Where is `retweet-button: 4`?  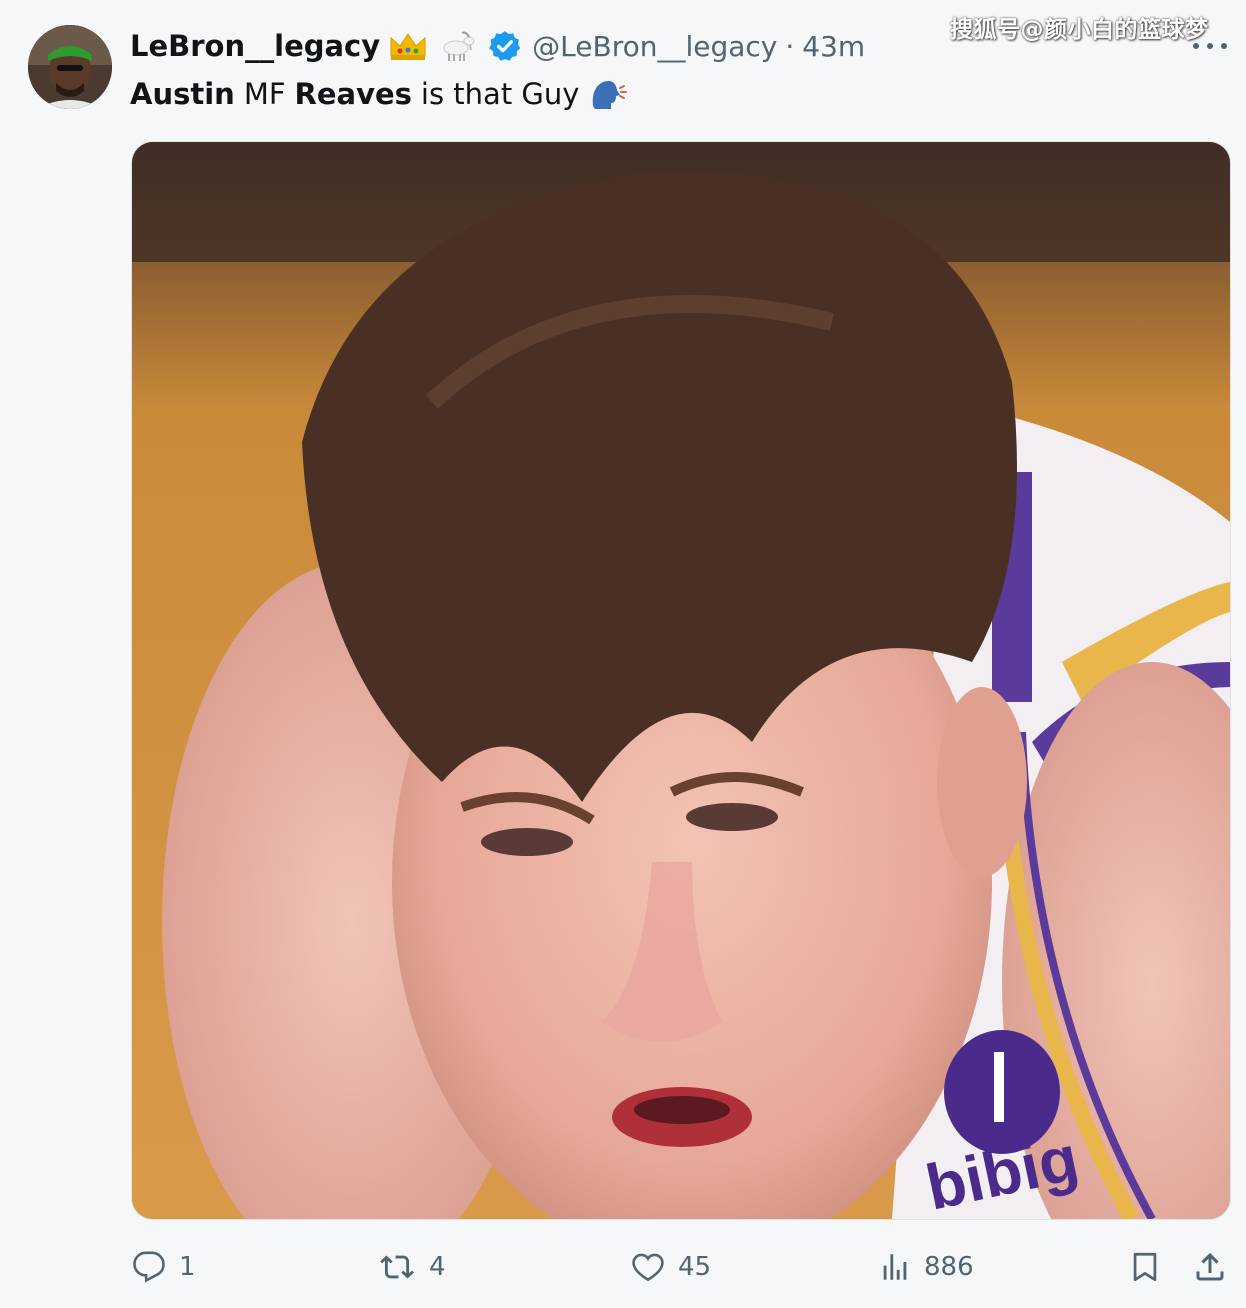 retweet-button: 4 is located at coordinates (411, 1267).